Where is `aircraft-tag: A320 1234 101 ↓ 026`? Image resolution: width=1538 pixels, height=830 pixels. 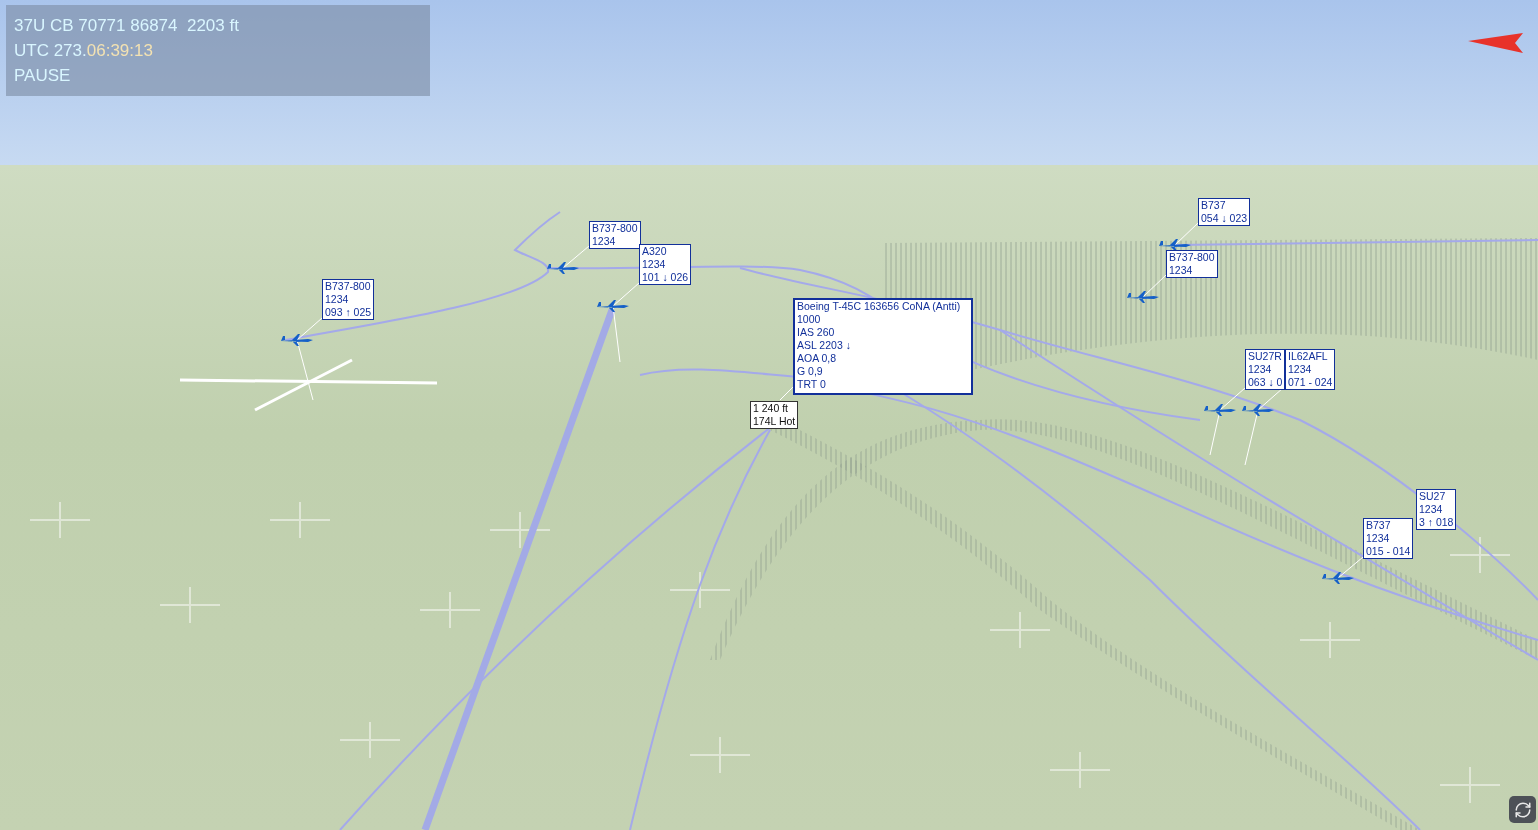
aircraft-tag: A320 1234 101 ↓ 026 is located at coordinates (665, 264).